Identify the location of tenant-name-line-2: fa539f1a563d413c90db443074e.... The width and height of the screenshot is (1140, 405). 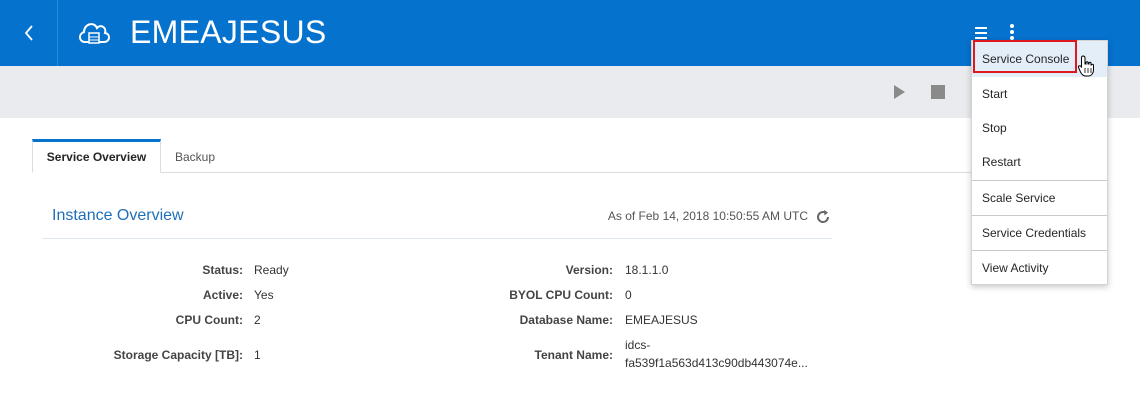
(716, 363).